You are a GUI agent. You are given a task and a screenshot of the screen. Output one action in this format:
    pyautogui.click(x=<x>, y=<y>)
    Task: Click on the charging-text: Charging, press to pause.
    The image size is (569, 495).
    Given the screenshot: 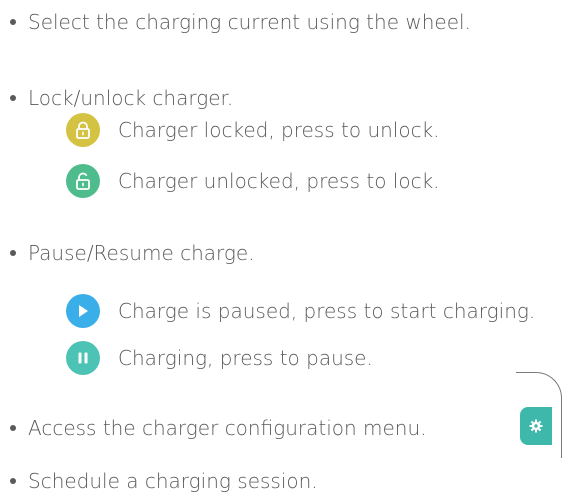 What is the action you would take?
    pyautogui.click(x=245, y=358)
    